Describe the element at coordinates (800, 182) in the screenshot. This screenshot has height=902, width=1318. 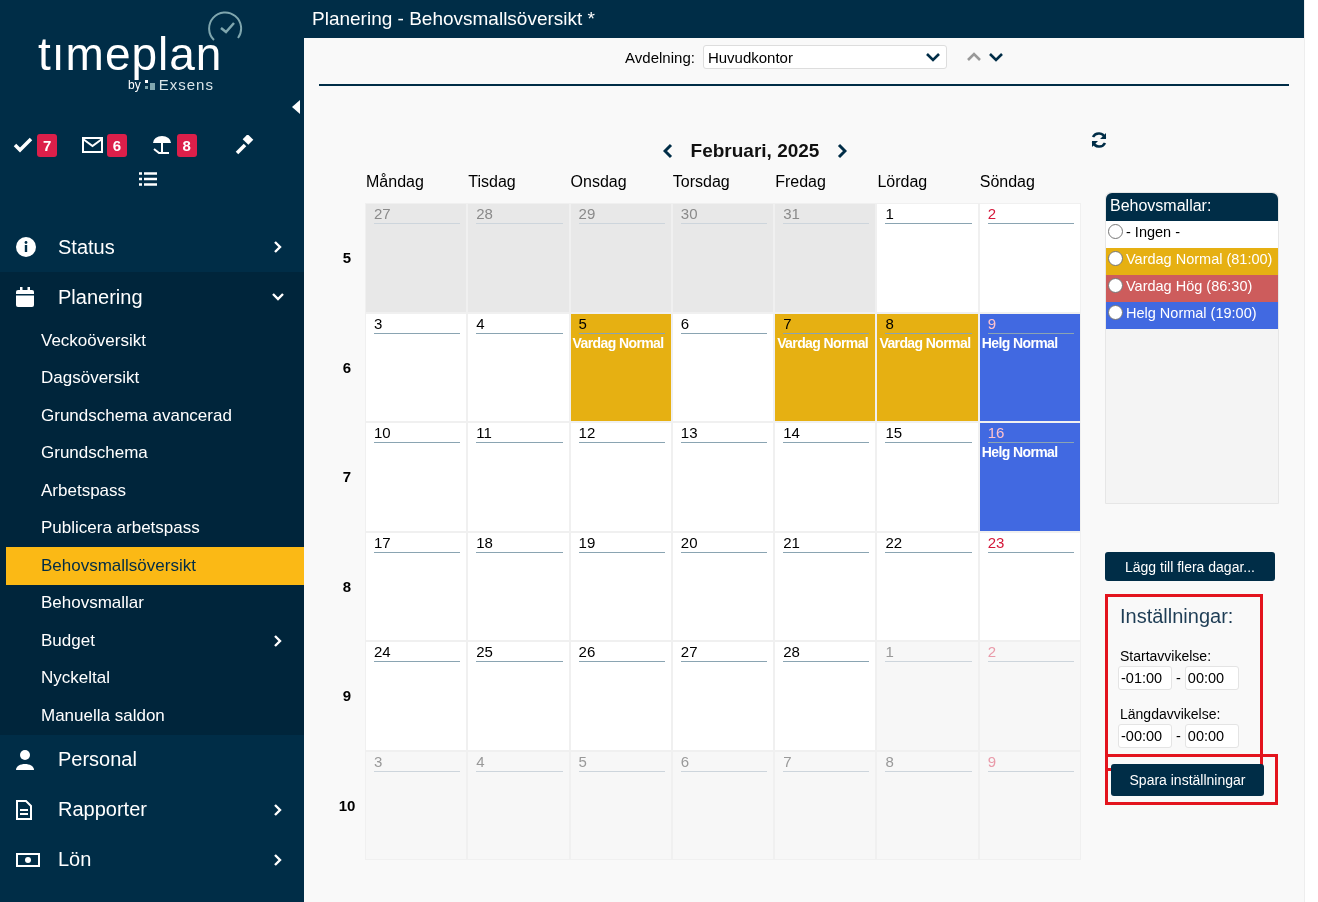
I see `weekday-header: Fredag` at that location.